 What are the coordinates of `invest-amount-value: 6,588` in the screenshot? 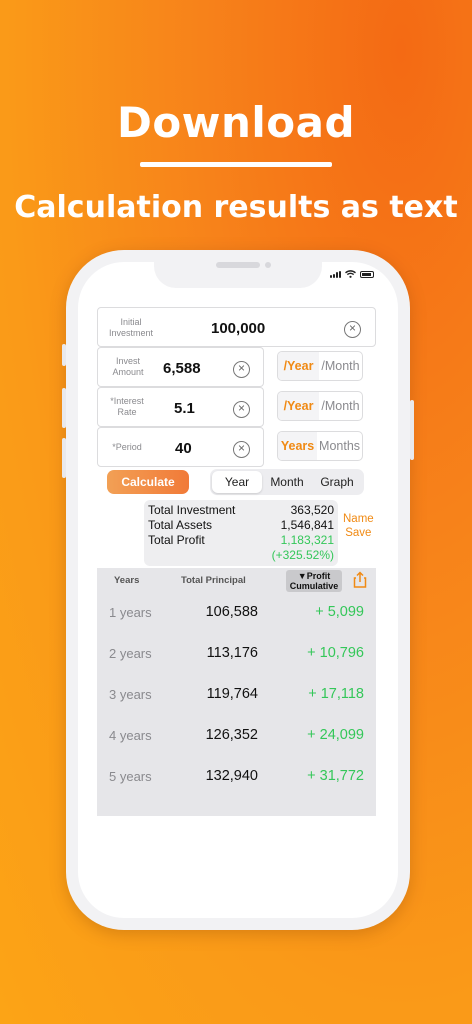 It's located at (182, 368).